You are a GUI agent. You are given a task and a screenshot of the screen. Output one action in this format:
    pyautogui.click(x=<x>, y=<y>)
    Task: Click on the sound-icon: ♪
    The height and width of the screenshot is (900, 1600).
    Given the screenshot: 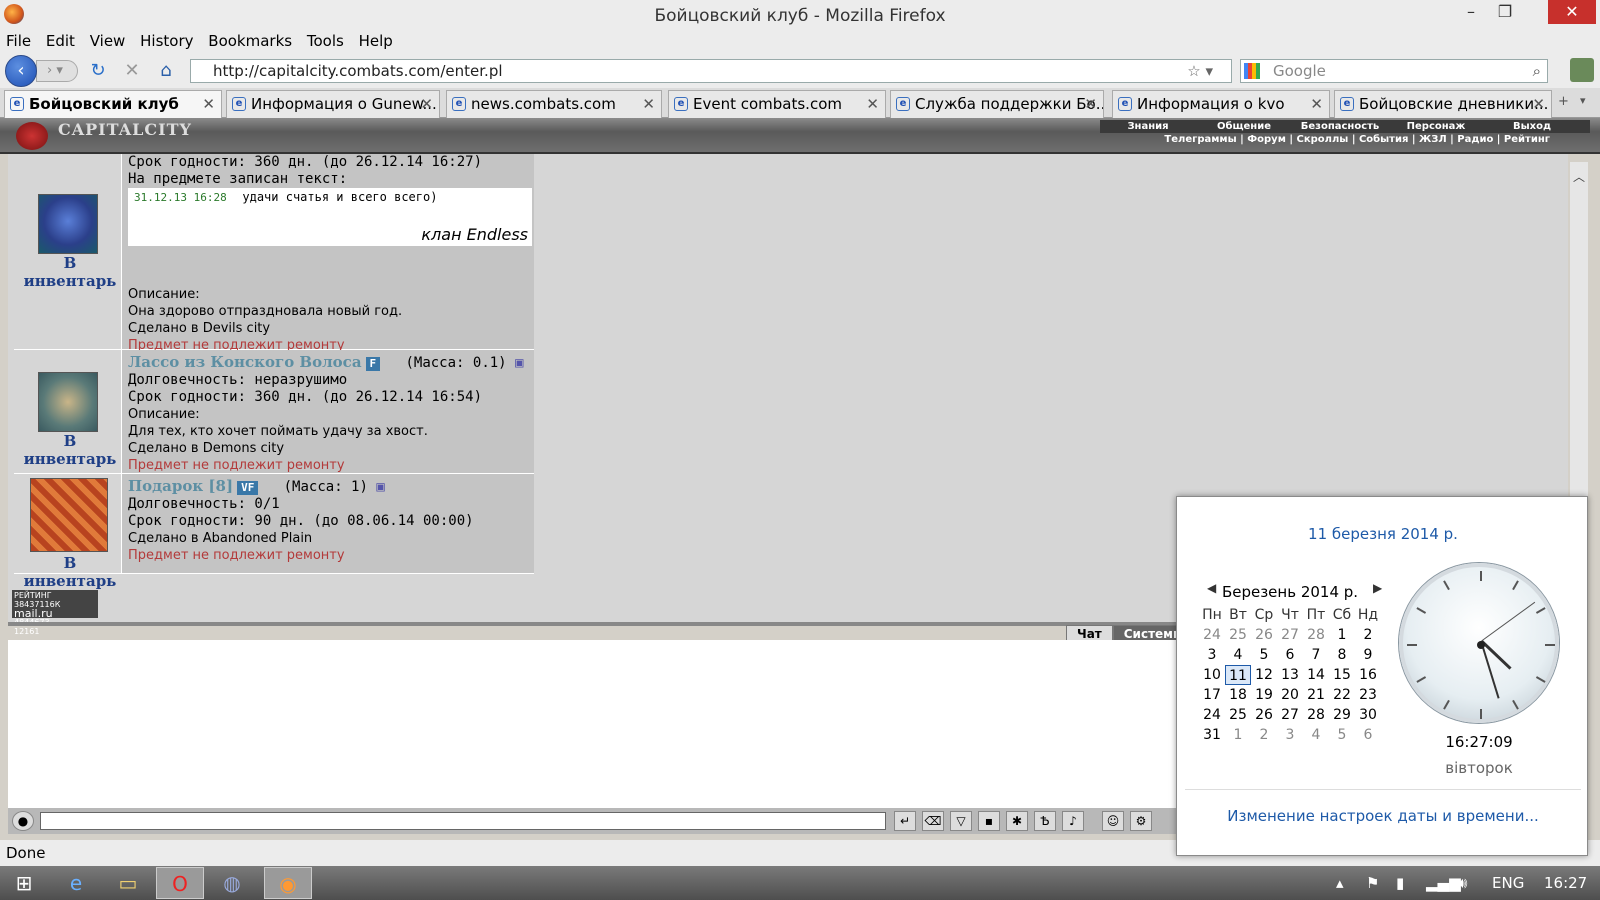 What is the action you would take?
    pyautogui.click(x=1073, y=821)
    